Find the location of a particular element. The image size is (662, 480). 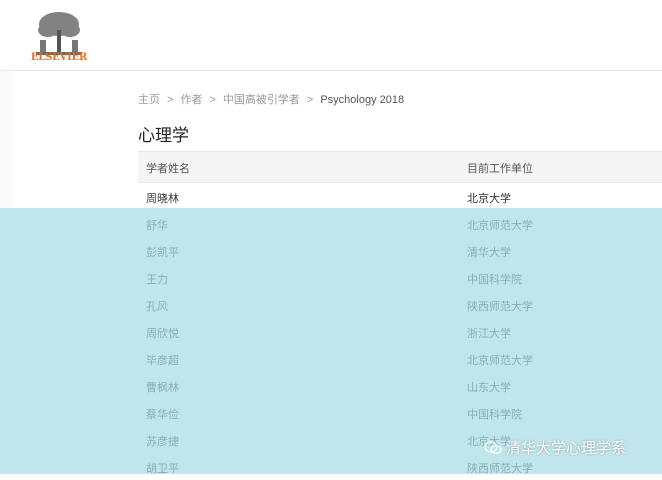

scholar-name: 王力 is located at coordinates (157, 279).